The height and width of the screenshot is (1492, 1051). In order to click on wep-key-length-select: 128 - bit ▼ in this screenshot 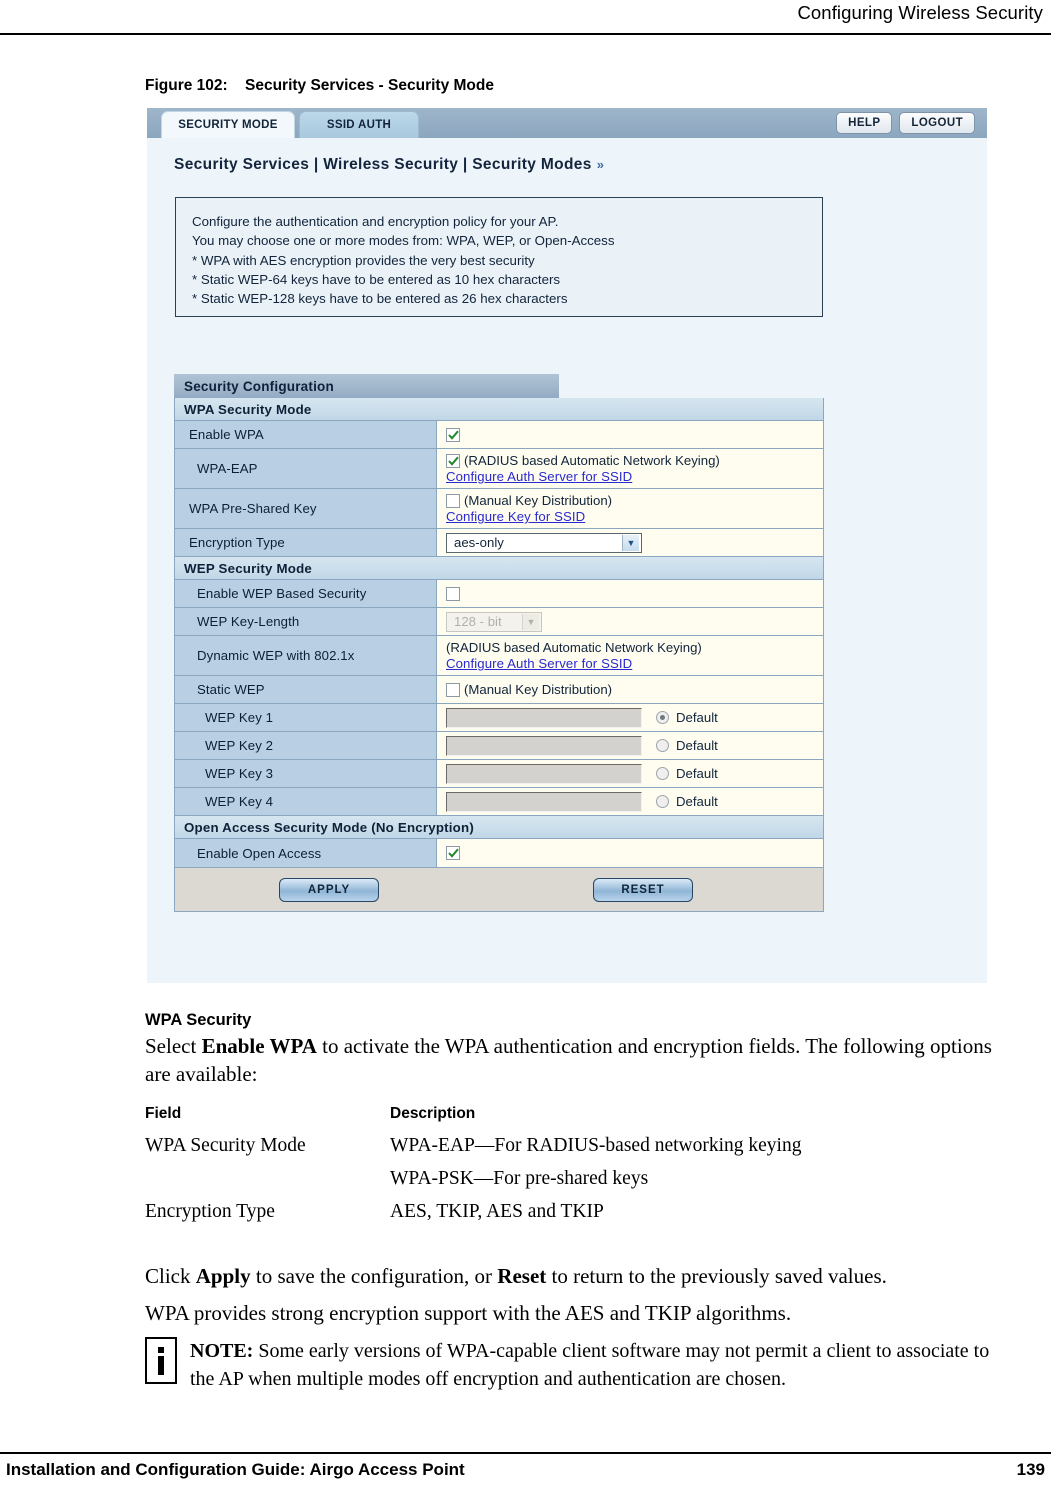, I will do `click(494, 621)`.